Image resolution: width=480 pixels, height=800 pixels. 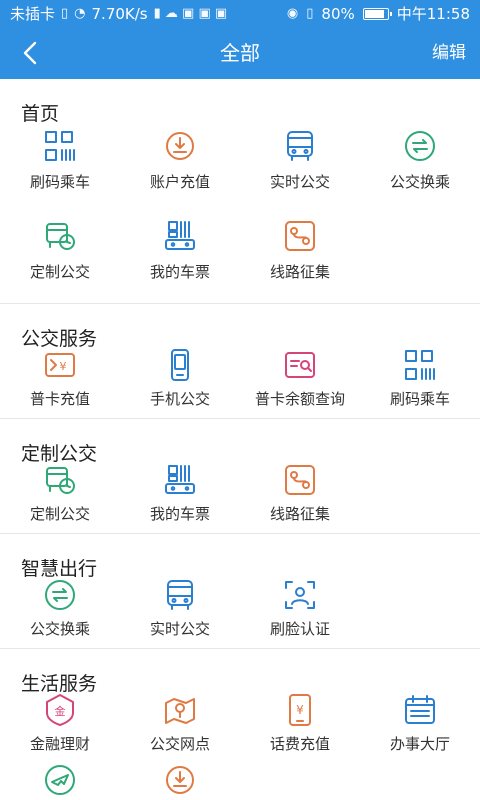 What do you see at coordinates (299, 744) in the screenshot?
I see `grid-item-label: 话费充值` at bounding box center [299, 744].